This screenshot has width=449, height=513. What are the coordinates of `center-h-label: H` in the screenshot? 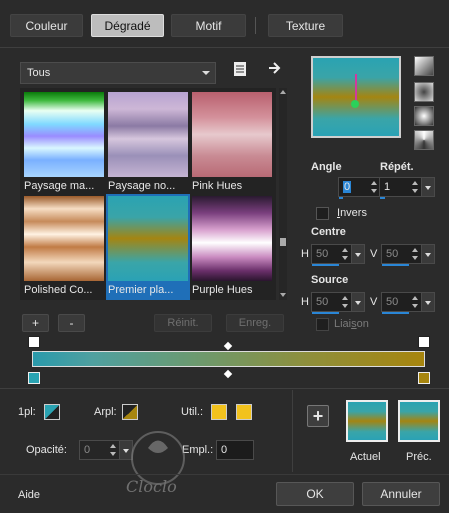 It's located at (305, 254).